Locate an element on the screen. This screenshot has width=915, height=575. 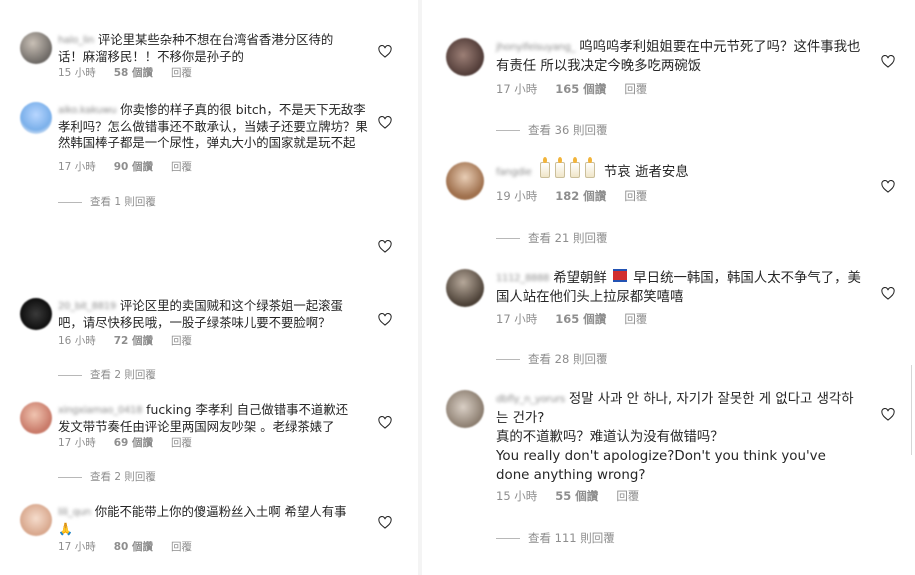
comment-username: halo_lin is located at coordinates (76, 41).